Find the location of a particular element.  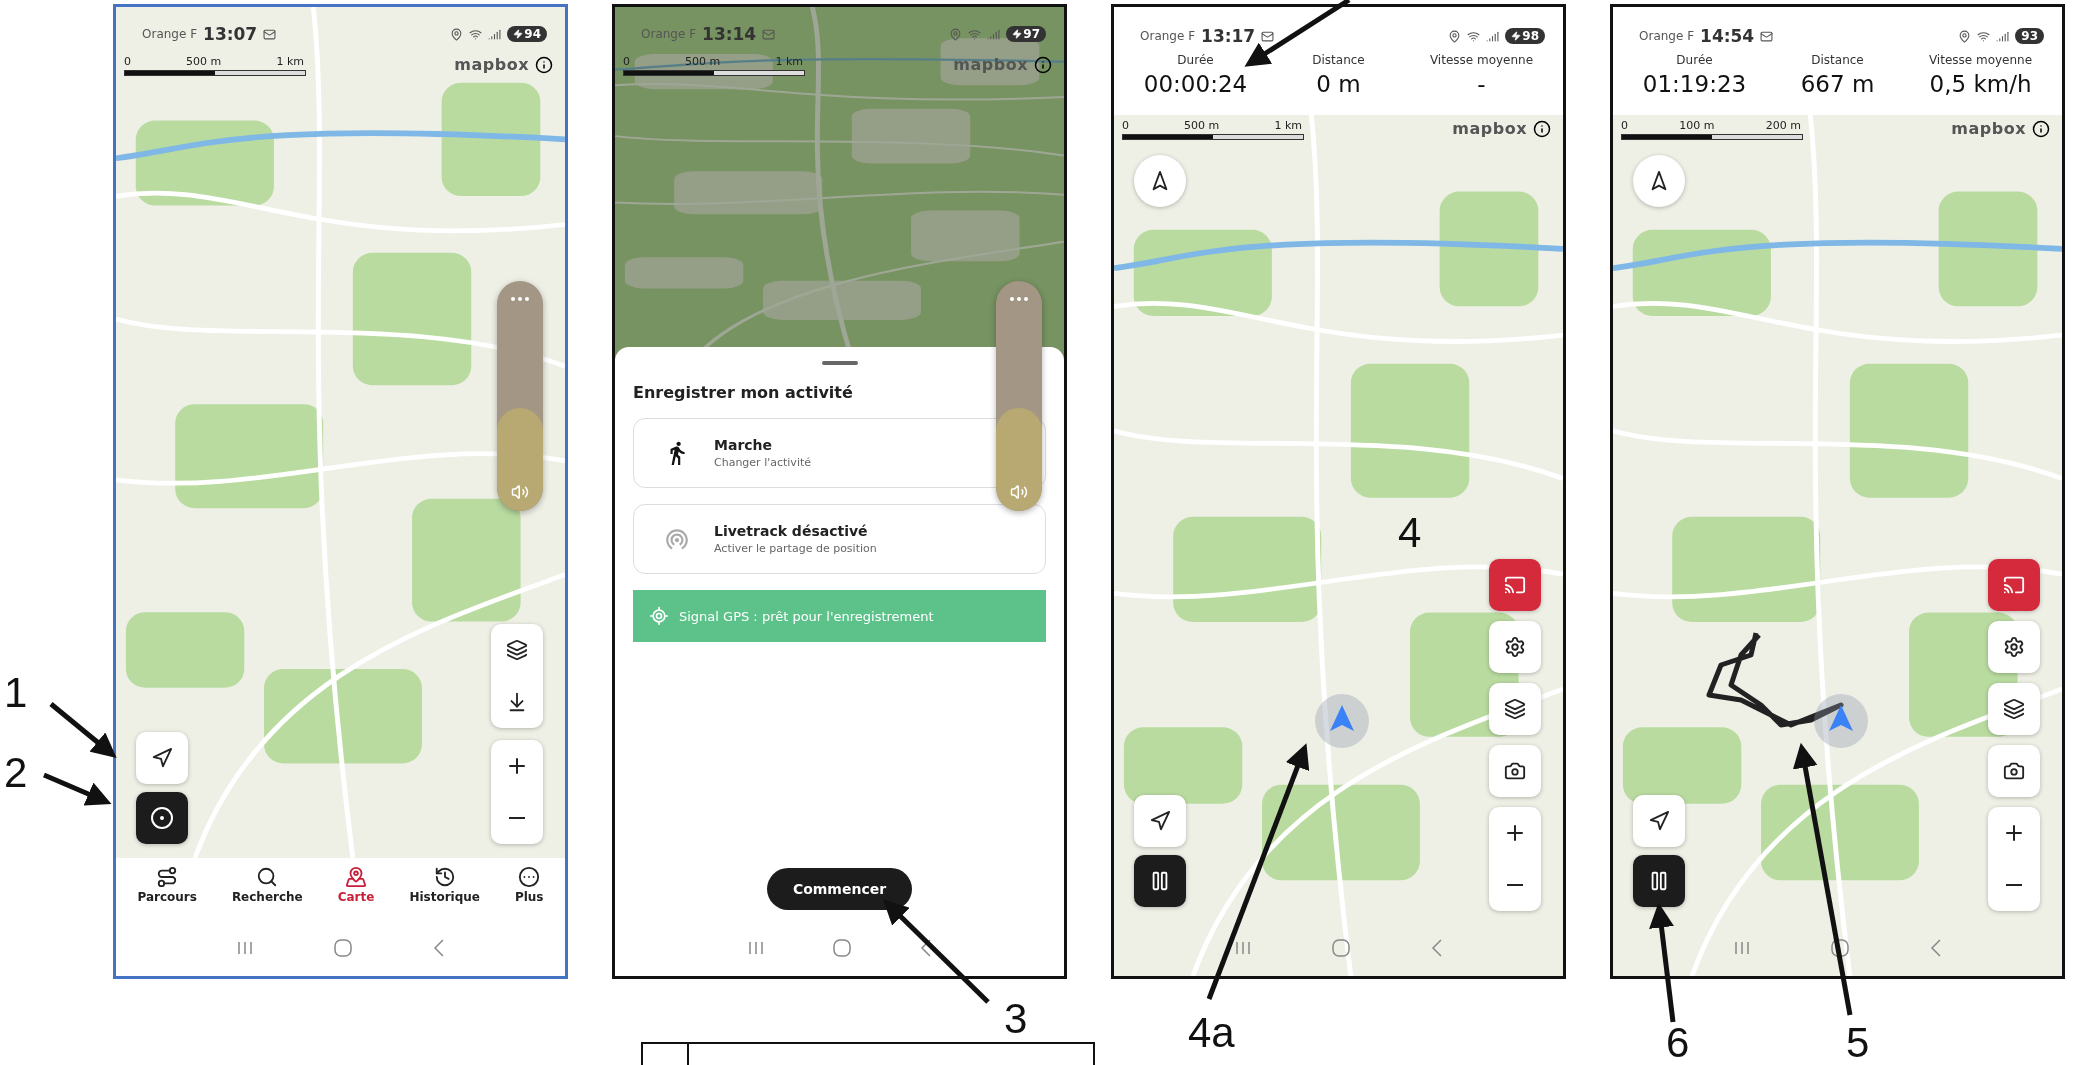

position-marker is located at coordinates (1342, 721).